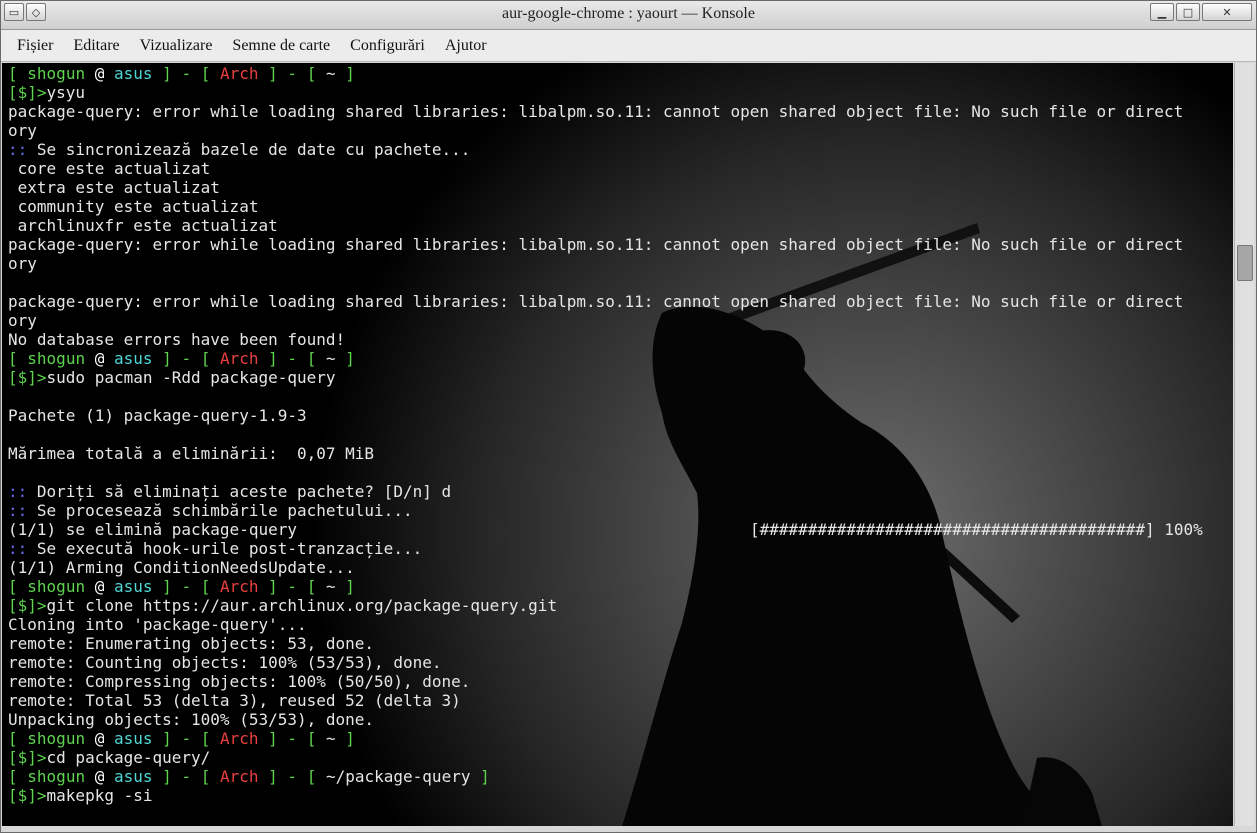  Describe the element at coordinates (1162, 12) in the screenshot. I see `minimize-icon: ▁` at that location.